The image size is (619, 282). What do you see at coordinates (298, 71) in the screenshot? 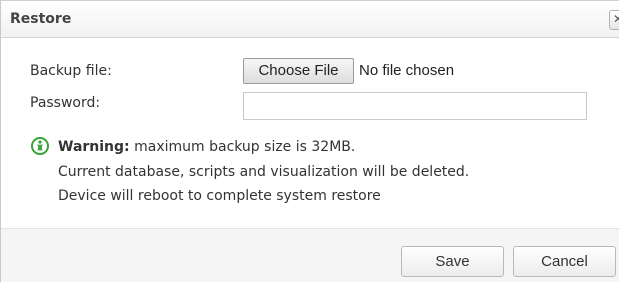
I see `choose-file-button: Choose File` at bounding box center [298, 71].